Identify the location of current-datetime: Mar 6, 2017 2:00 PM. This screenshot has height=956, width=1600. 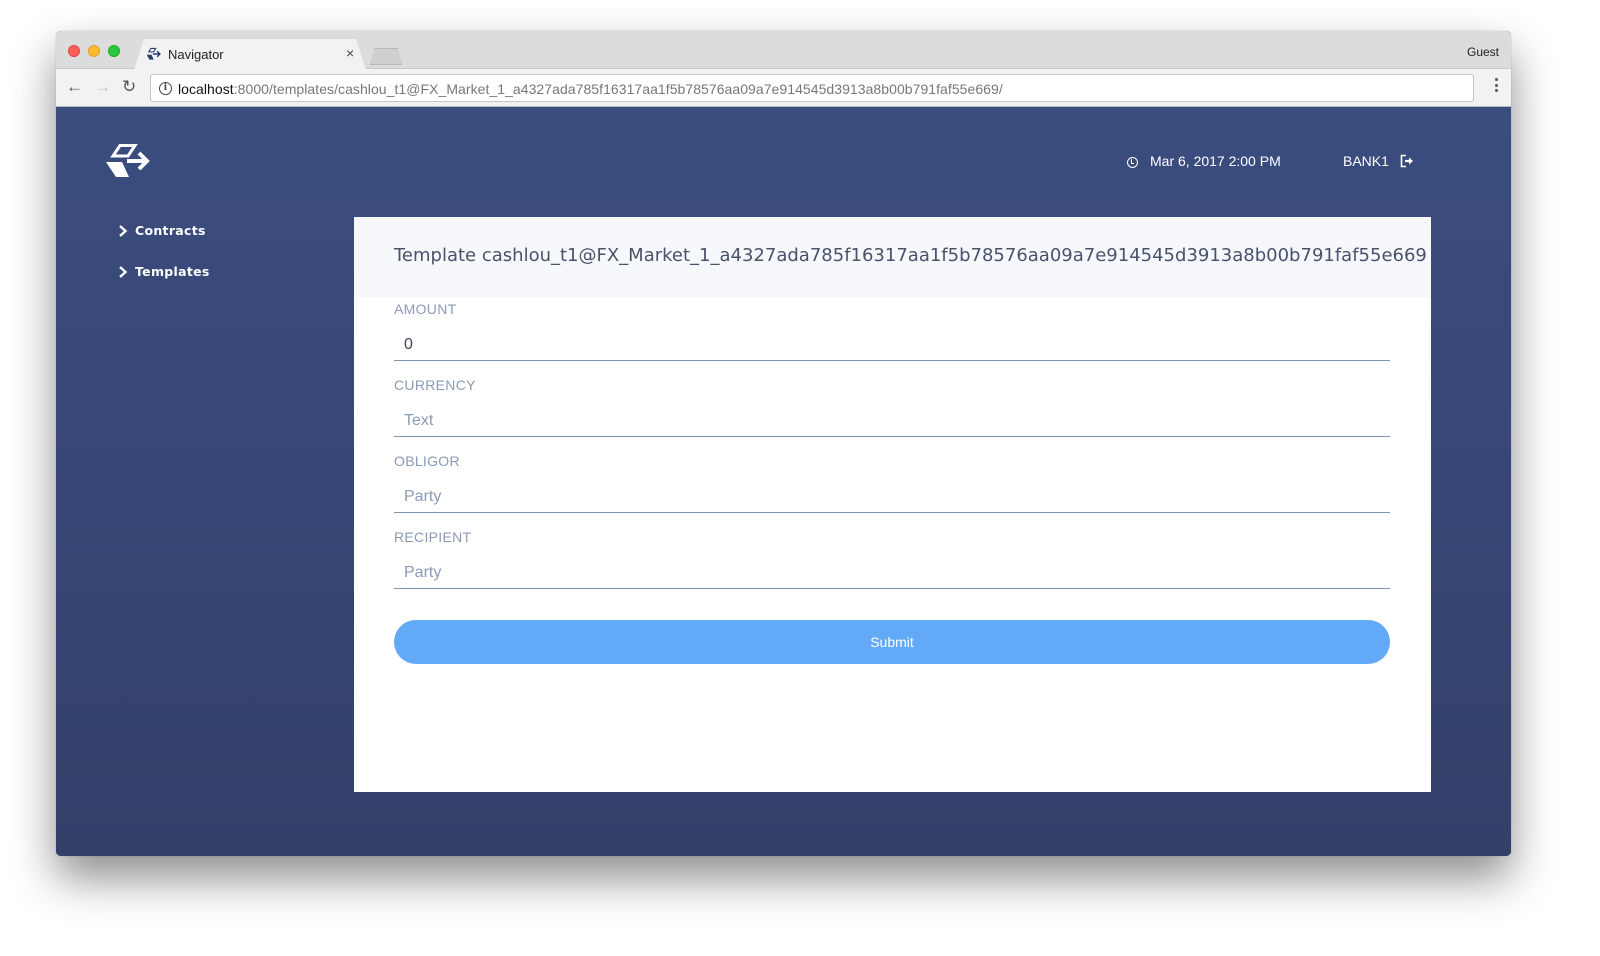
(1215, 161).